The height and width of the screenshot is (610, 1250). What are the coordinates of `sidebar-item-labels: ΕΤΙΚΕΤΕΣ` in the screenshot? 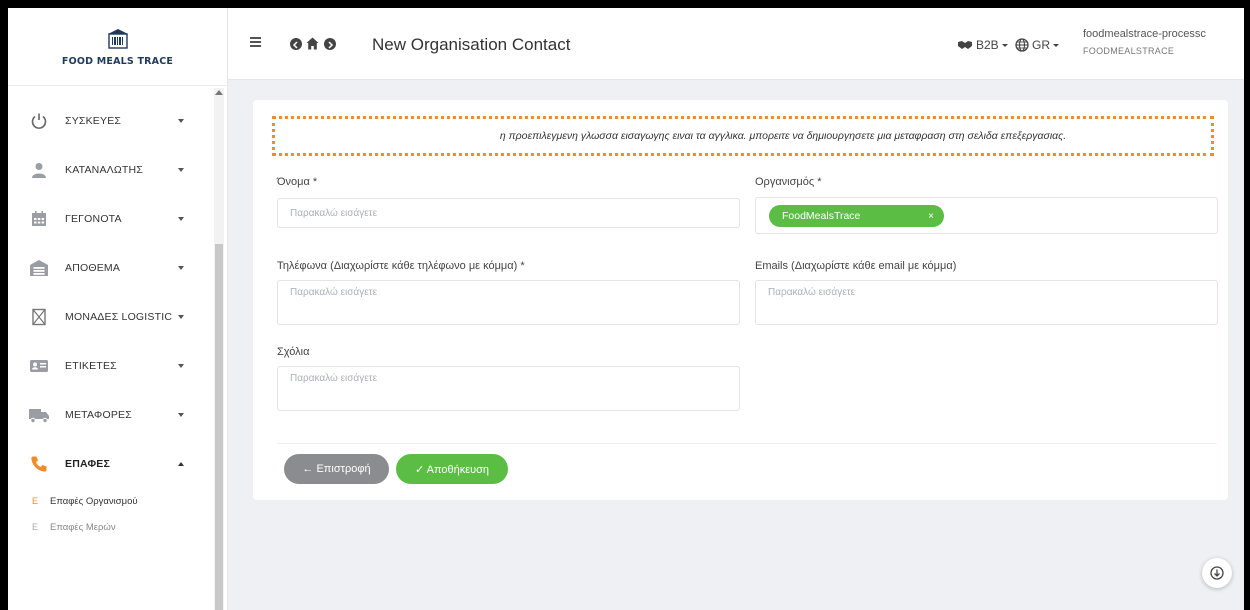 It's located at (111, 365).